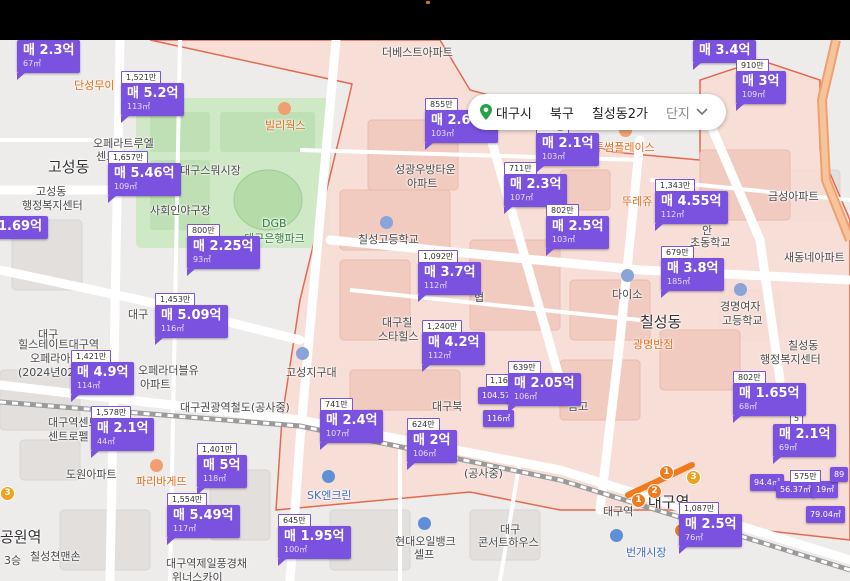 The height and width of the screenshot is (581, 850). Describe the element at coordinates (302, 353) in the screenshot. I see `police-icon` at that location.